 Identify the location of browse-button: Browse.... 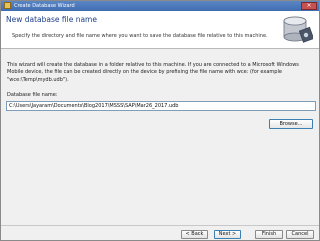
(291, 124).